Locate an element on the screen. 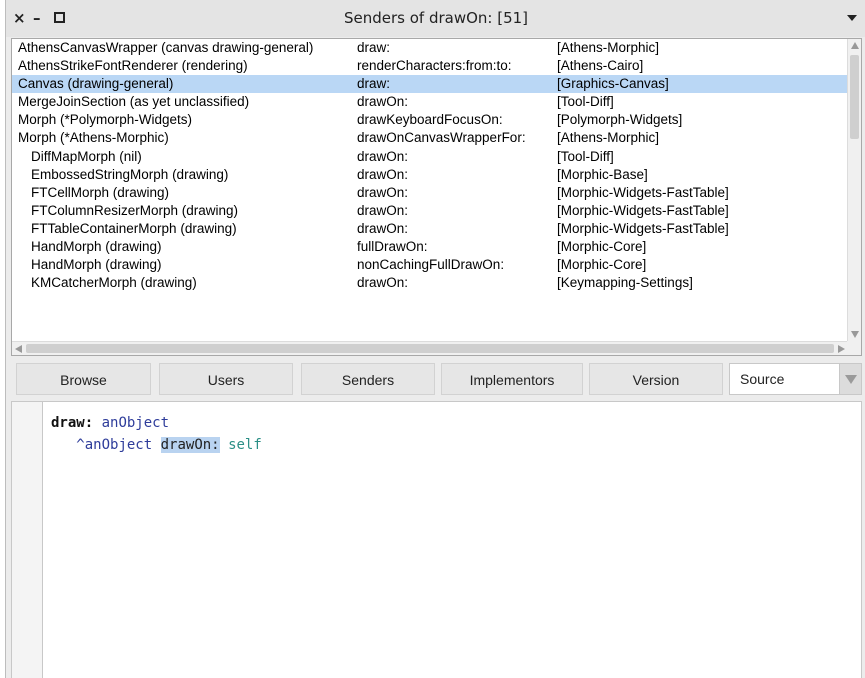 The height and width of the screenshot is (678, 865). source-dropdown: Source is located at coordinates (795, 379).